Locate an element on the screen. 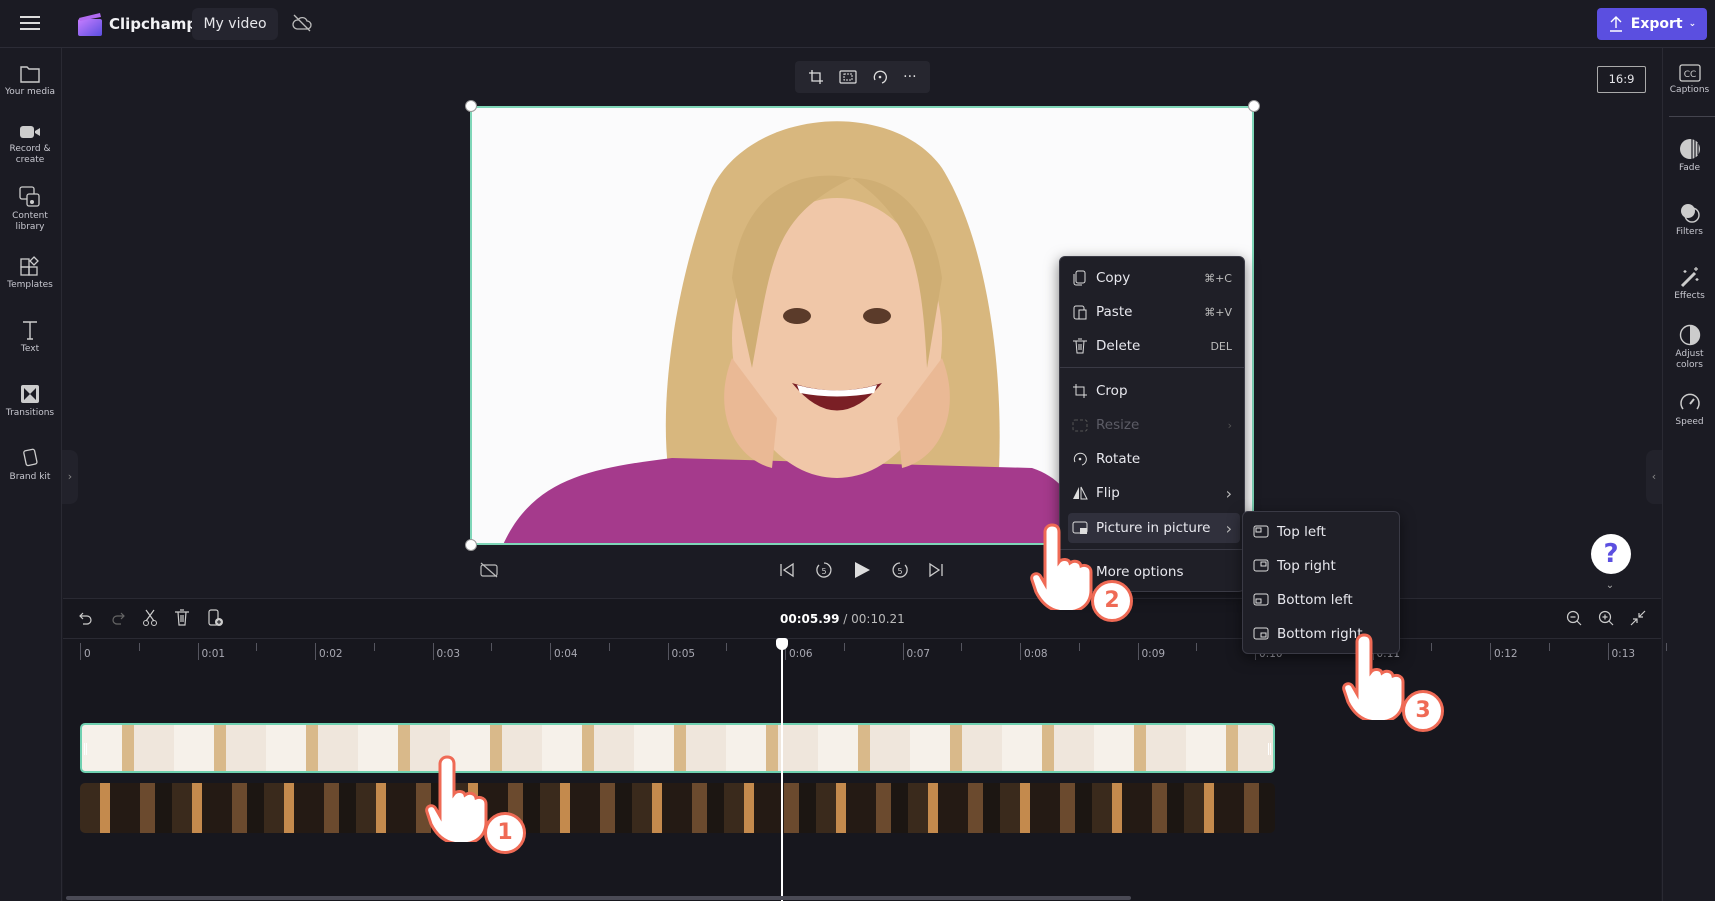  sidebar-item-effects: Effects is located at coordinates (1689, 284).